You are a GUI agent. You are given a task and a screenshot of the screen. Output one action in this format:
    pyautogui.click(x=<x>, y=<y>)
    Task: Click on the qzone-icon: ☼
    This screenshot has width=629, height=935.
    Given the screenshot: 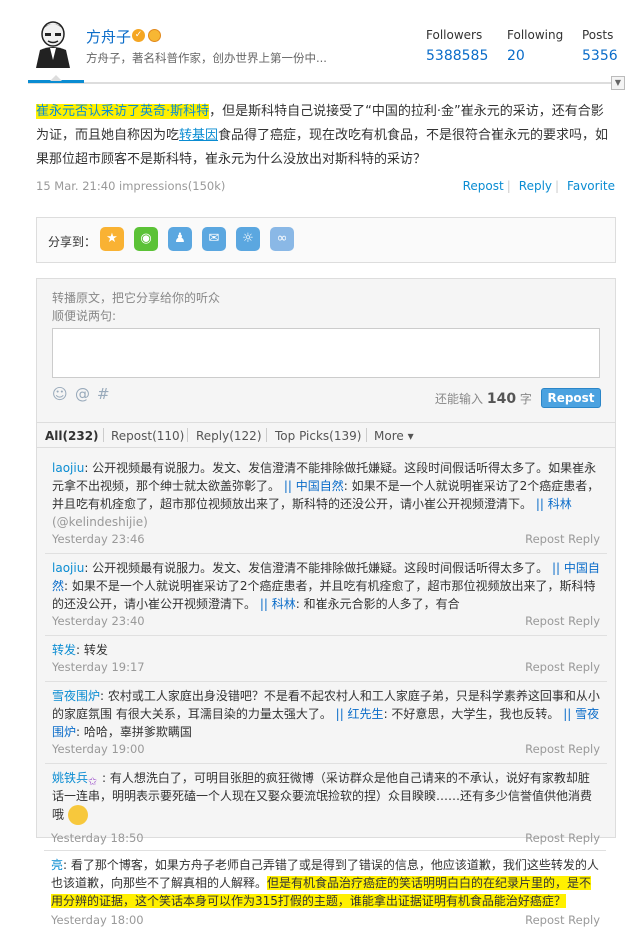 What is the action you would take?
    pyautogui.click(x=248, y=239)
    